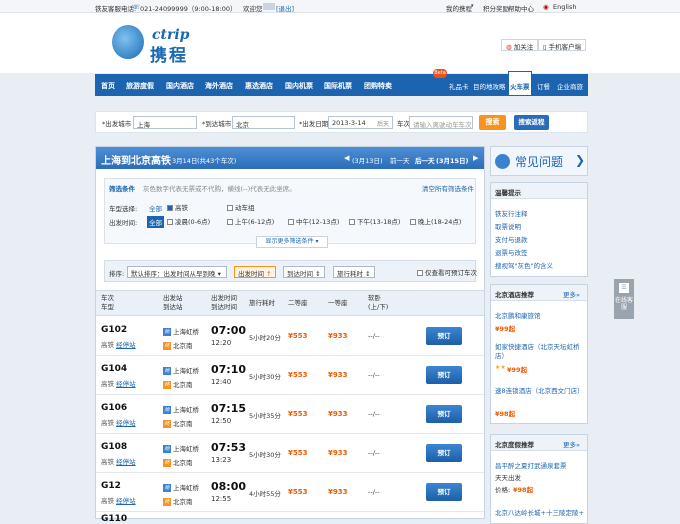  What do you see at coordinates (114, 408) in the screenshot?
I see `train-number: G106` at bounding box center [114, 408].